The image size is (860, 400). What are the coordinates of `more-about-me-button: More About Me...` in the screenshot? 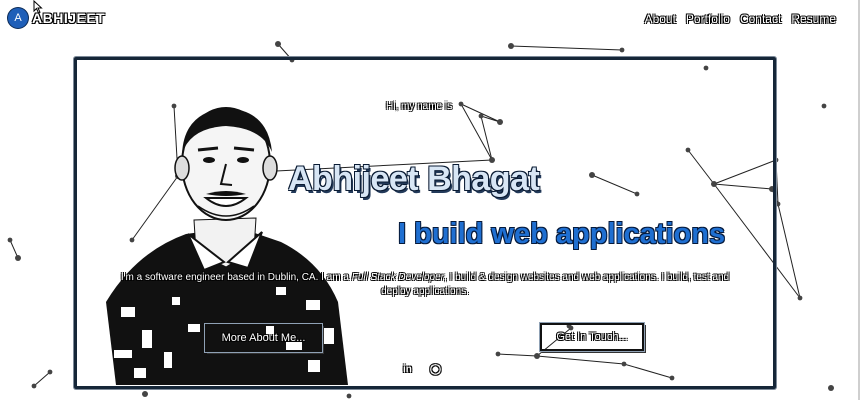 It's located at (263, 338).